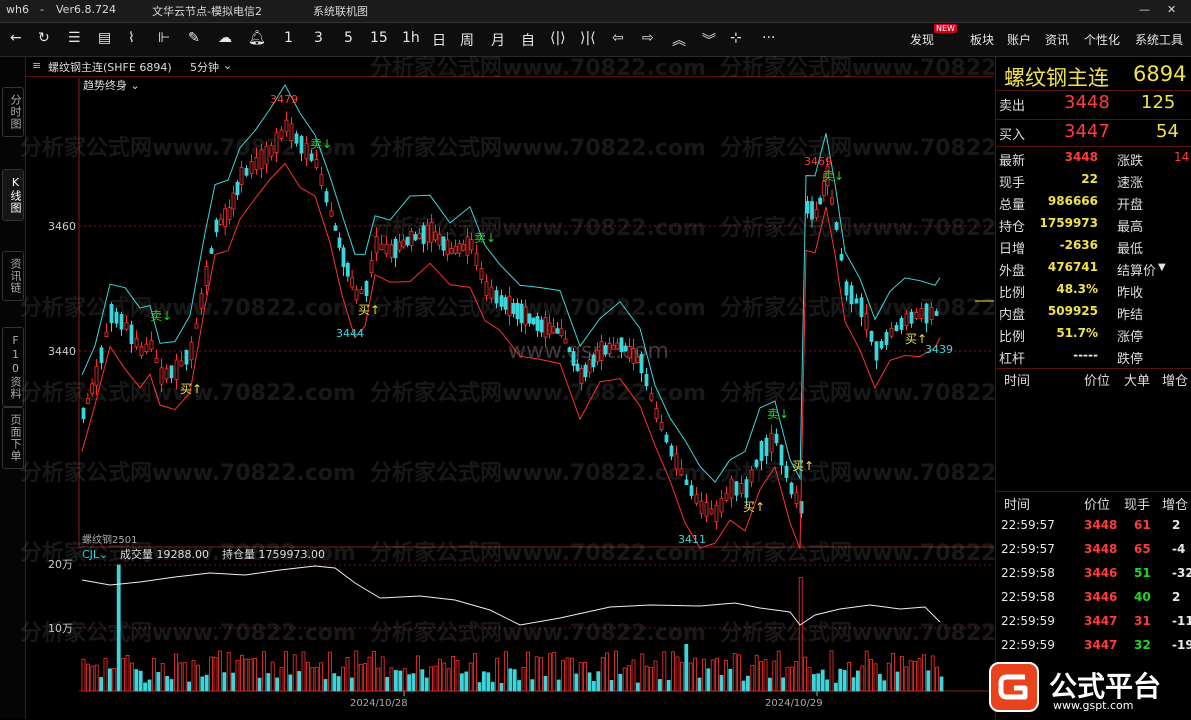 This screenshot has width=1191, height=720. Describe the element at coordinates (1012, 205) in the screenshot. I see `stat-label: 总量` at that location.